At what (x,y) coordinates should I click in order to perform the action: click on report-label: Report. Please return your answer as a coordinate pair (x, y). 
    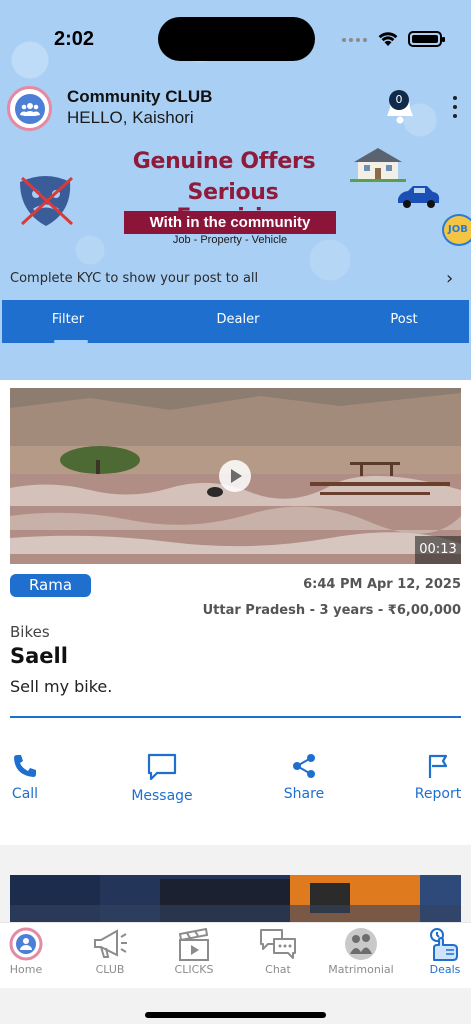
    Looking at the image, I should click on (438, 794).